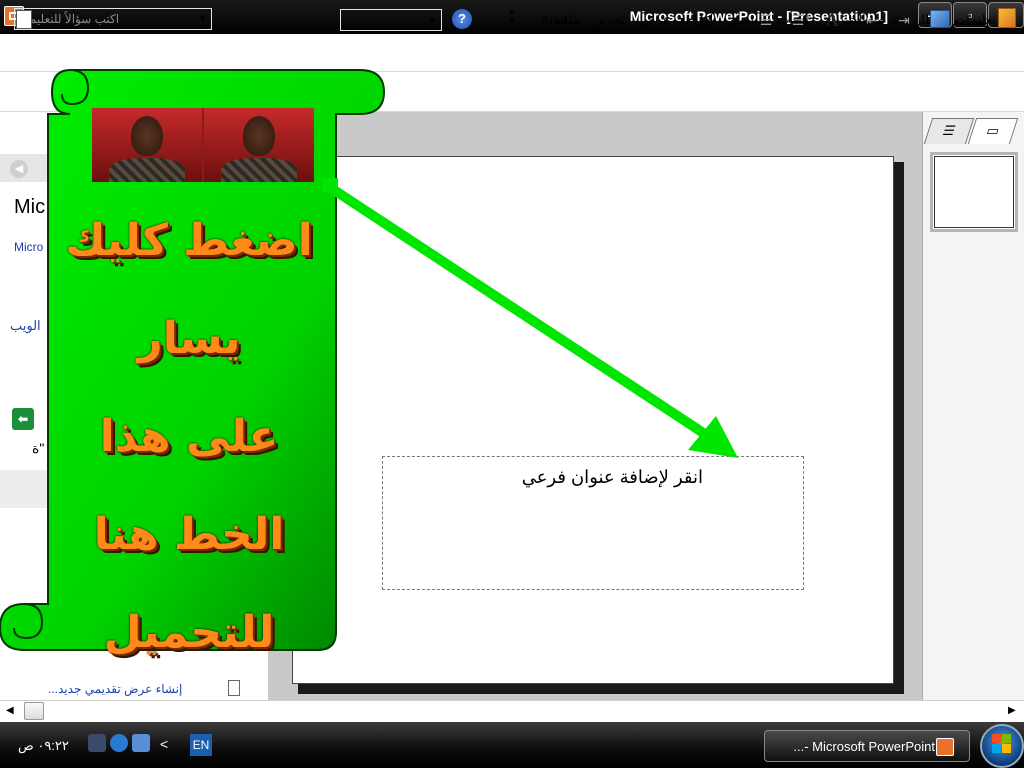 The image size is (1024, 768). What do you see at coordinates (203, 145) in the screenshot?
I see `profile-photo` at bounding box center [203, 145].